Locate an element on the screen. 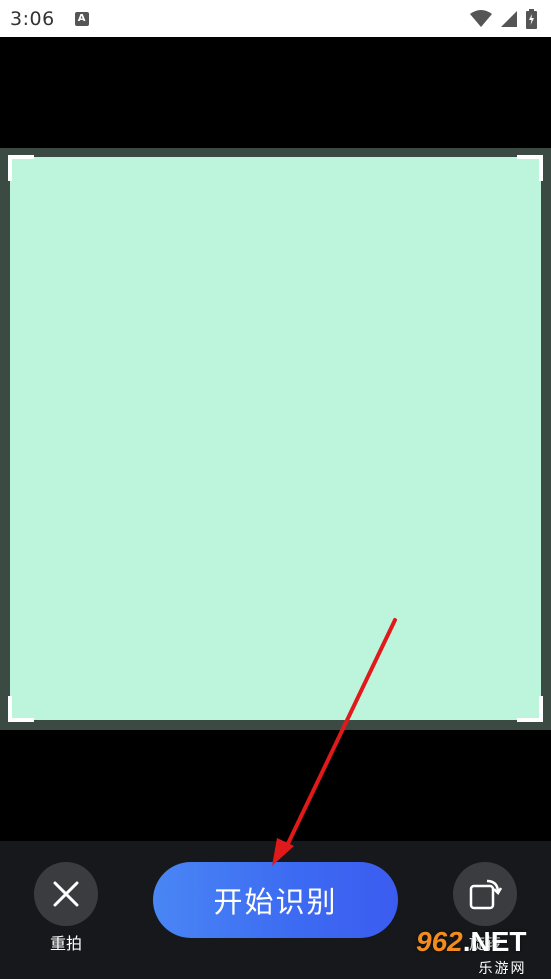  crop-corner-bottom-right is located at coordinates (530, 709).